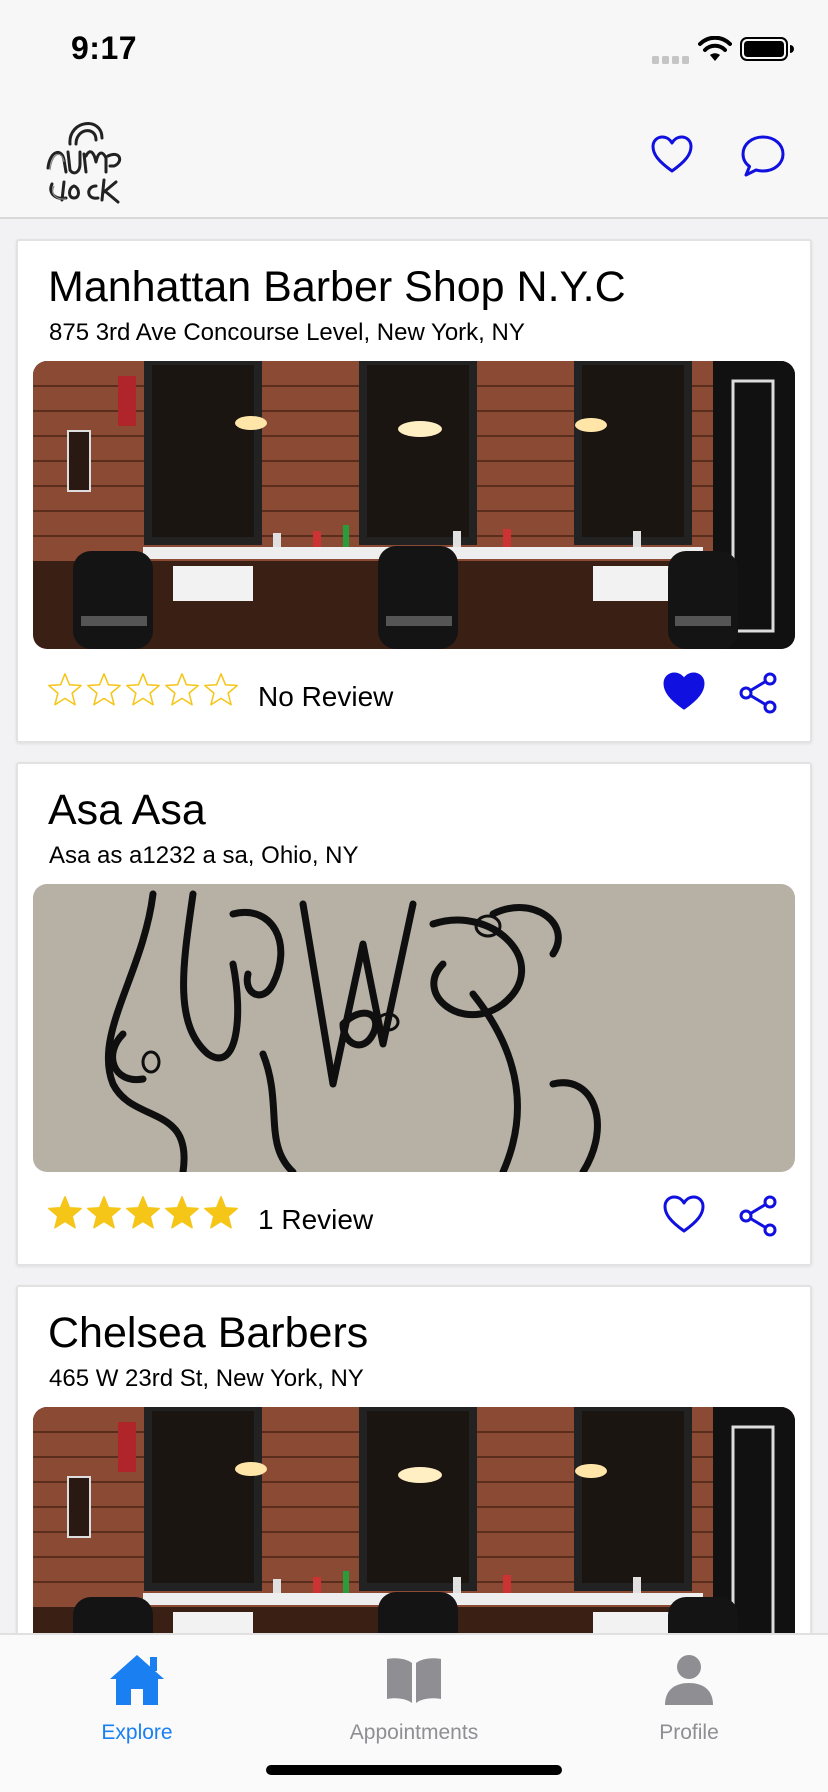  What do you see at coordinates (684, 1214) in the screenshot?
I see `favorite-heart-outline-icon` at bounding box center [684, 1214].